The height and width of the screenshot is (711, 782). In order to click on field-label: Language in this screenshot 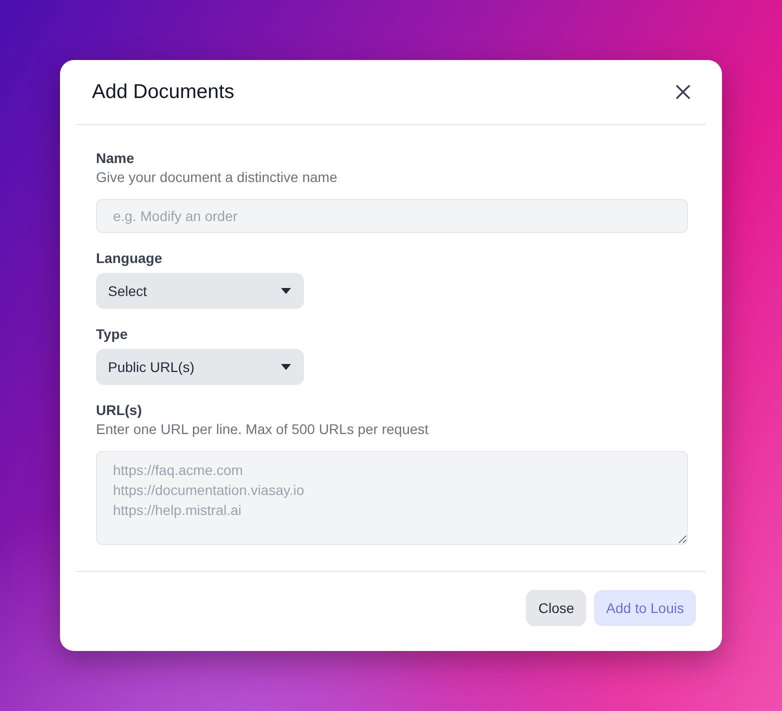, I will do `click(130, 258)`.